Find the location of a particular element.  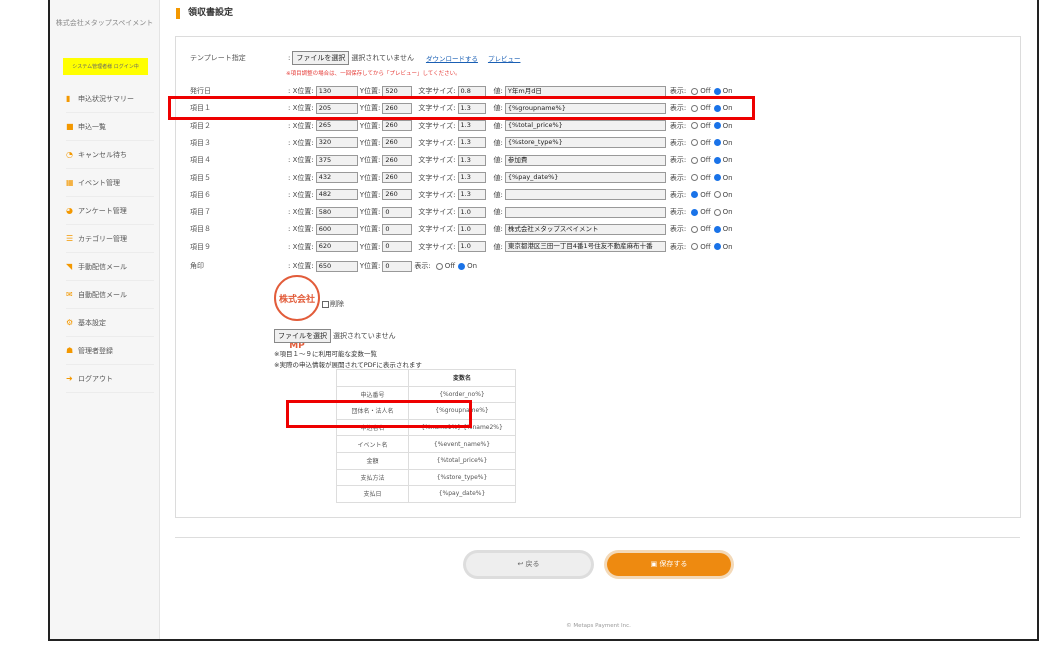

template-file-button: ファイルを選択 is located at coordinates (321, 58).